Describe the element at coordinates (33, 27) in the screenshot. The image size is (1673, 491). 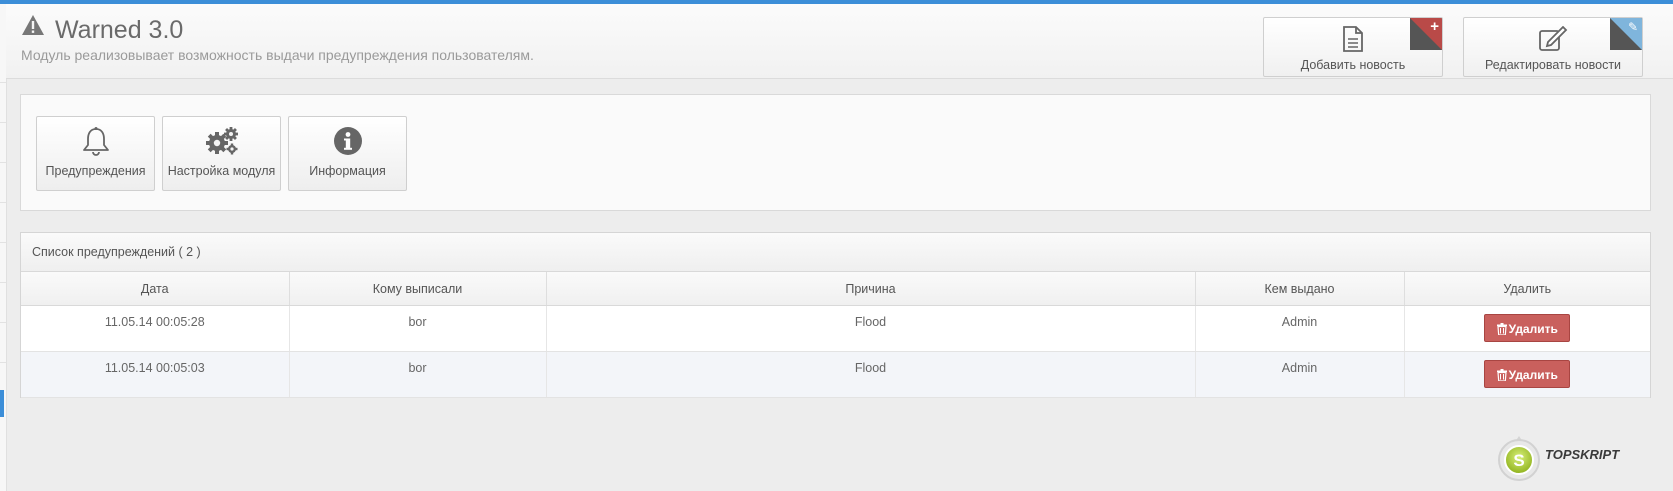
I see `warning-icon` at that location.